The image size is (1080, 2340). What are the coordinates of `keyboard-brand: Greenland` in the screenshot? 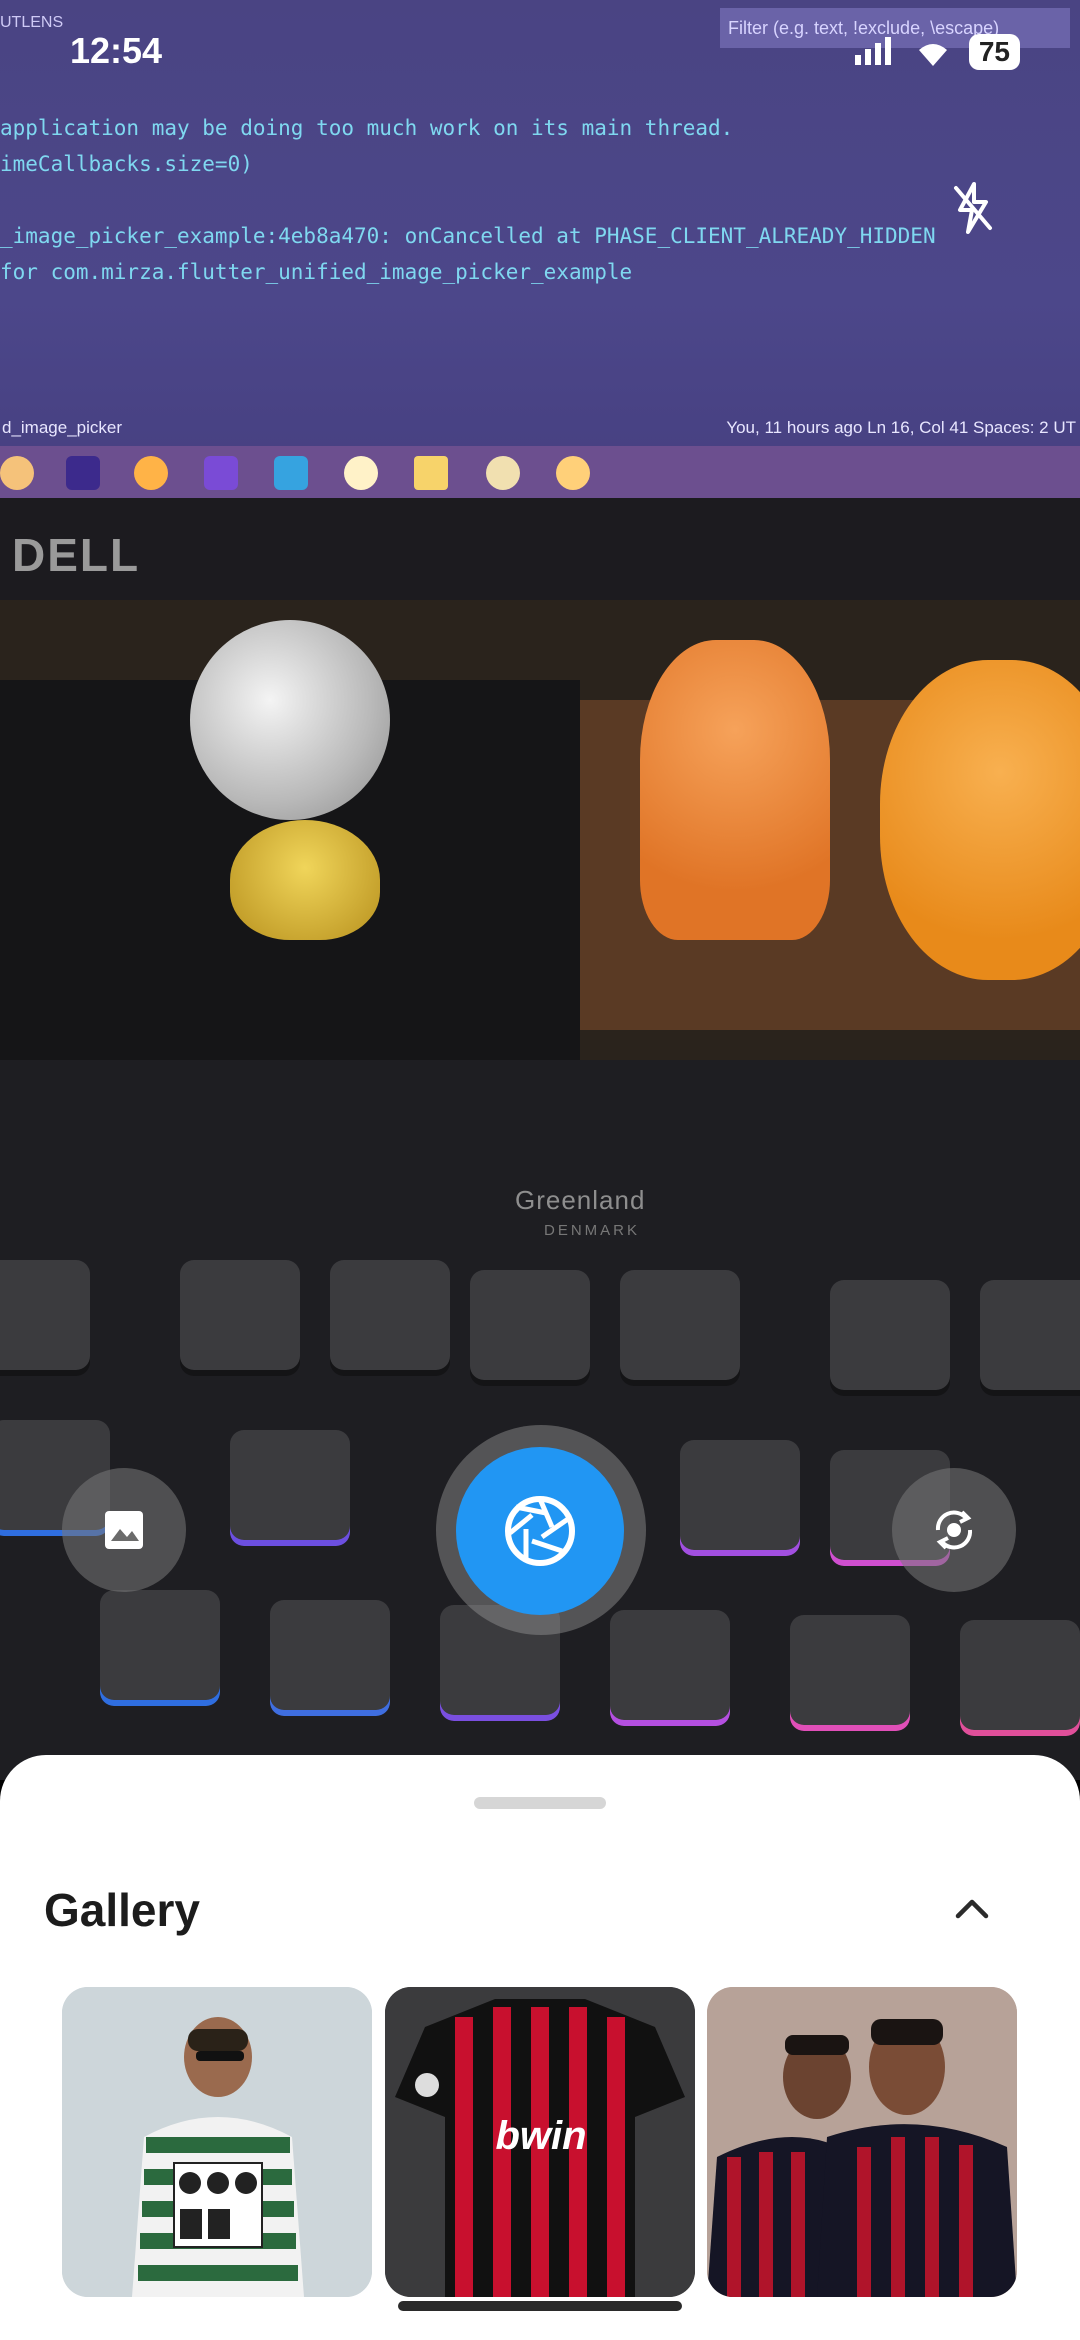 It's located at (580, 1200).